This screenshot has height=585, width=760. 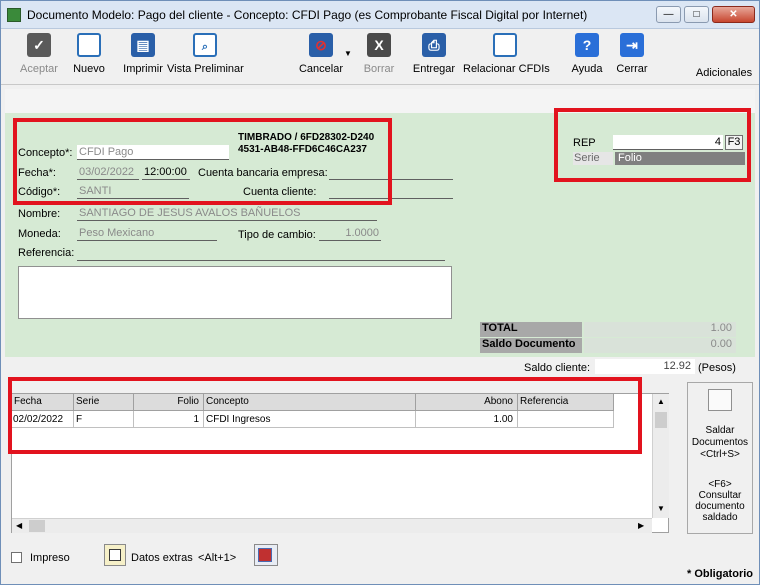 What do you see at coordinates (205, 69) in the screenshot?
I see `vista-label: Vista Preliminar` at bounding box center [205, 69].